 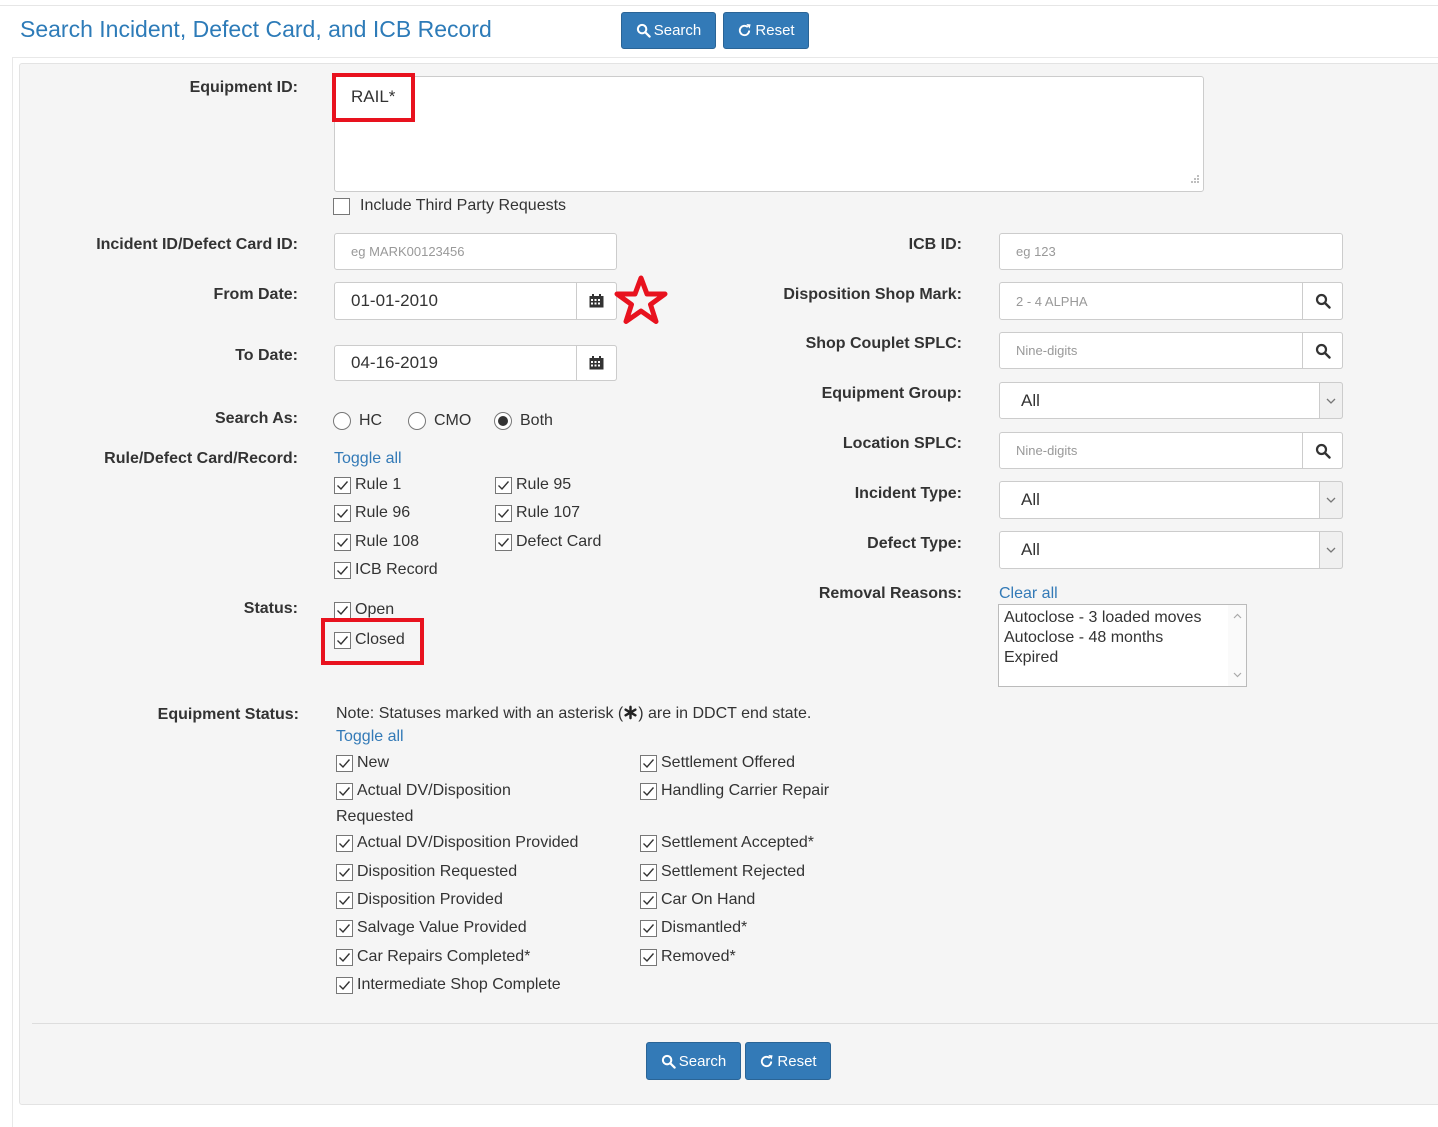 I want to click on status-open-checkbox: Open, so click(x=364, y=610).